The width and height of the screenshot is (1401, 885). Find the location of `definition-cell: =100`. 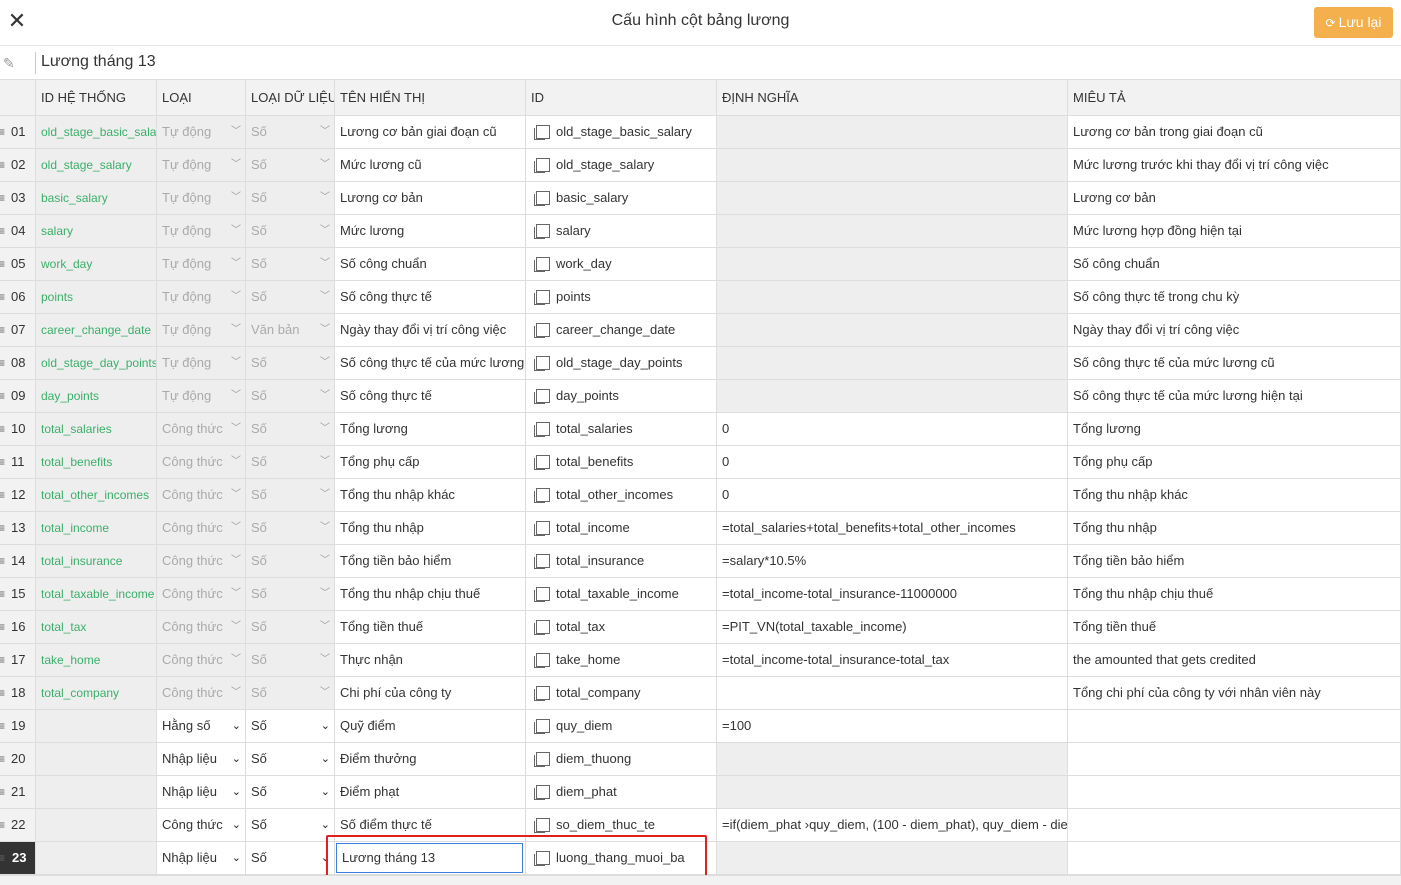

definition-cell: =100 is located at coordinates (892, 726).